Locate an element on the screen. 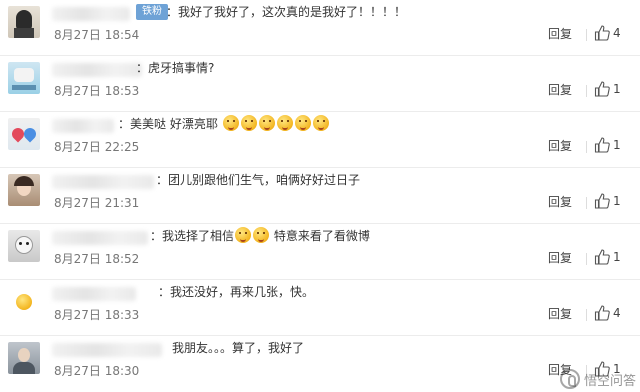 Image resolution: width=640 pixels, height=392 pixels. watermark: 悟空问答 is located at coordinates (597, 379).